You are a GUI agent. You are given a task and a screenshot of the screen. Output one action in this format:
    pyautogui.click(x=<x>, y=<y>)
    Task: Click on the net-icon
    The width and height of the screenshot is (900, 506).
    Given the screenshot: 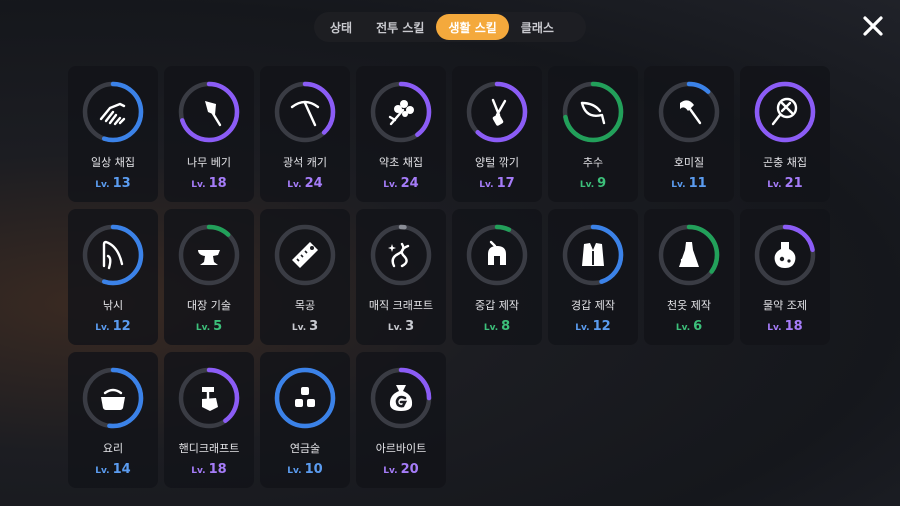 What is the action you would take?
    pyautogui.click(x=784, y=111)
    